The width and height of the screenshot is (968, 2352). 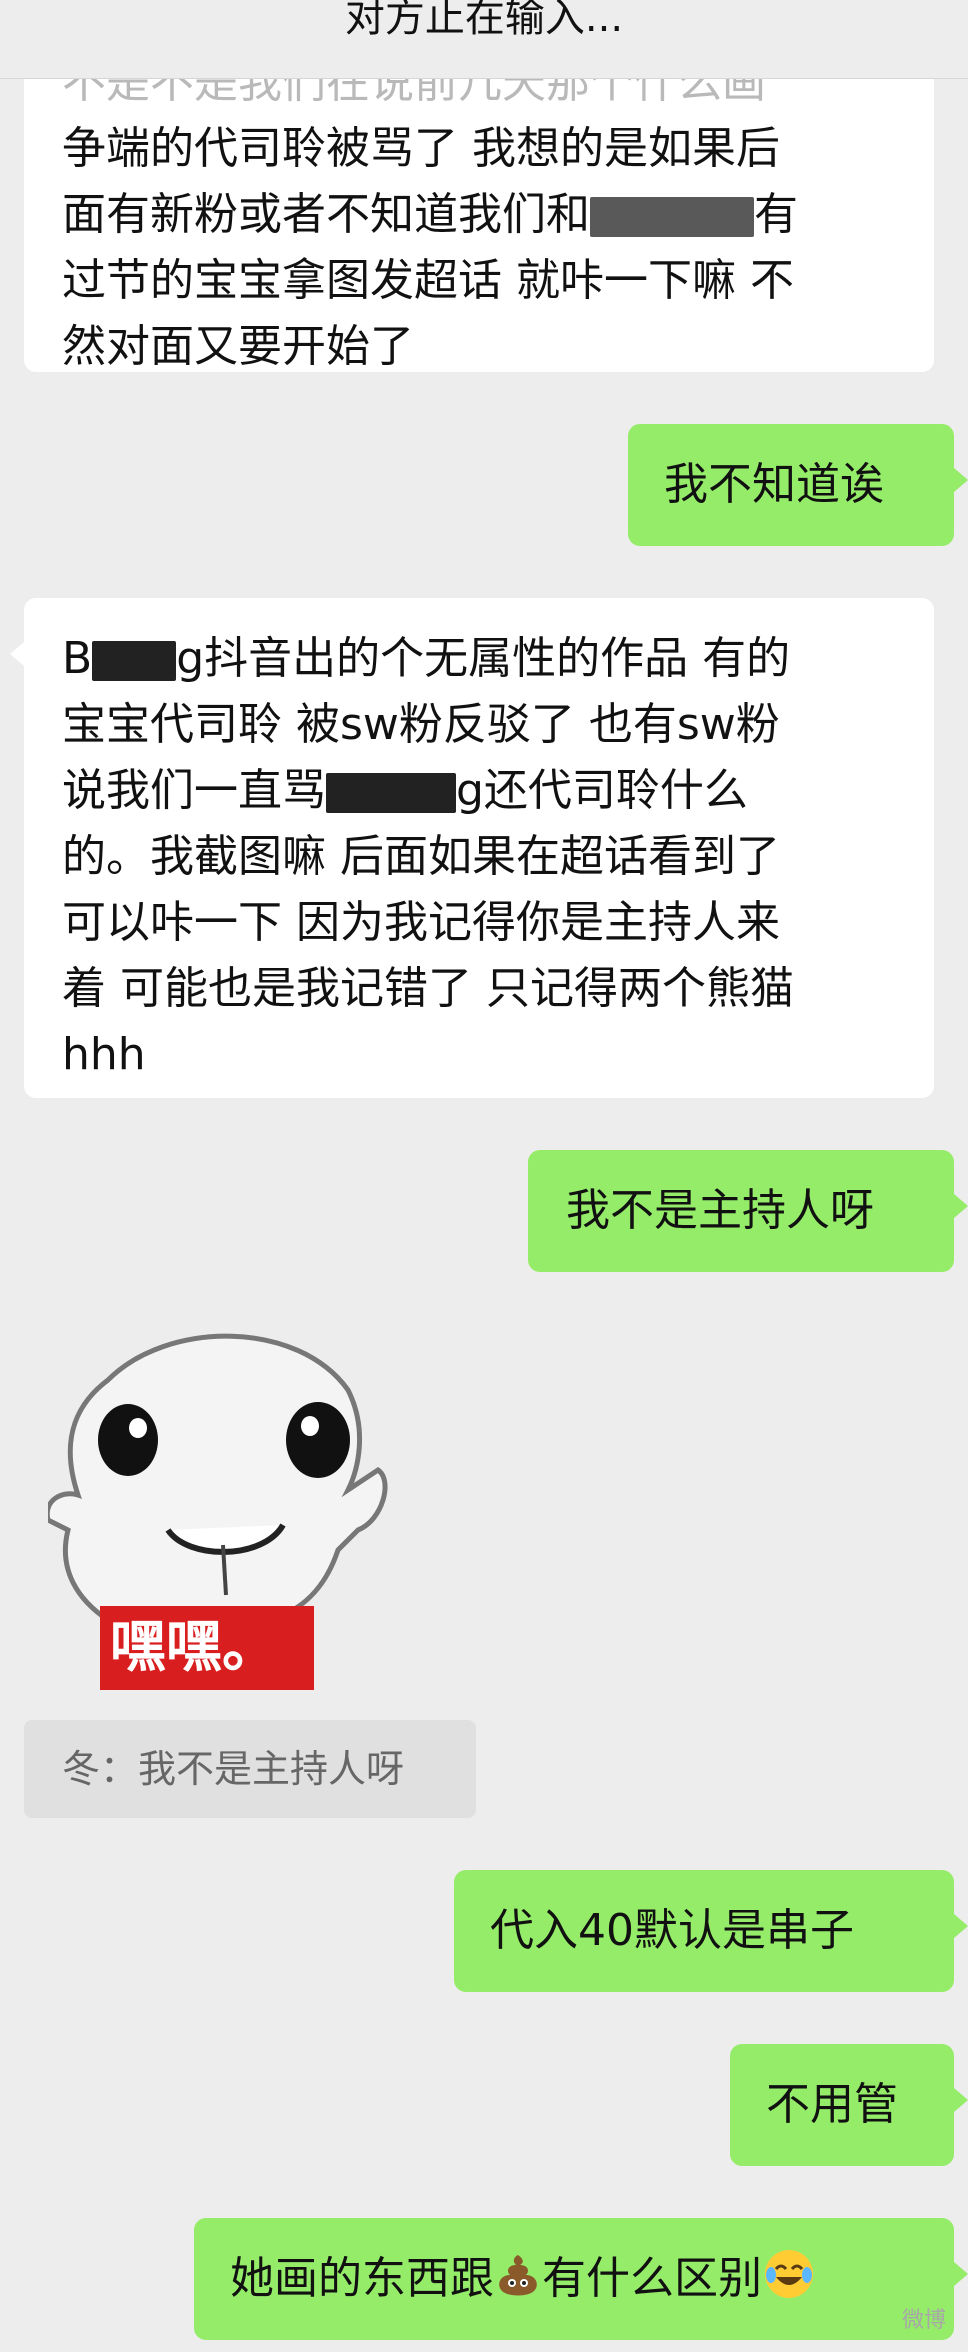 What do you see at coordinates (789, 2274) in the screenshot?
I see `tears-of-joy-emoji-icon` at bounding box center [789, 2274].